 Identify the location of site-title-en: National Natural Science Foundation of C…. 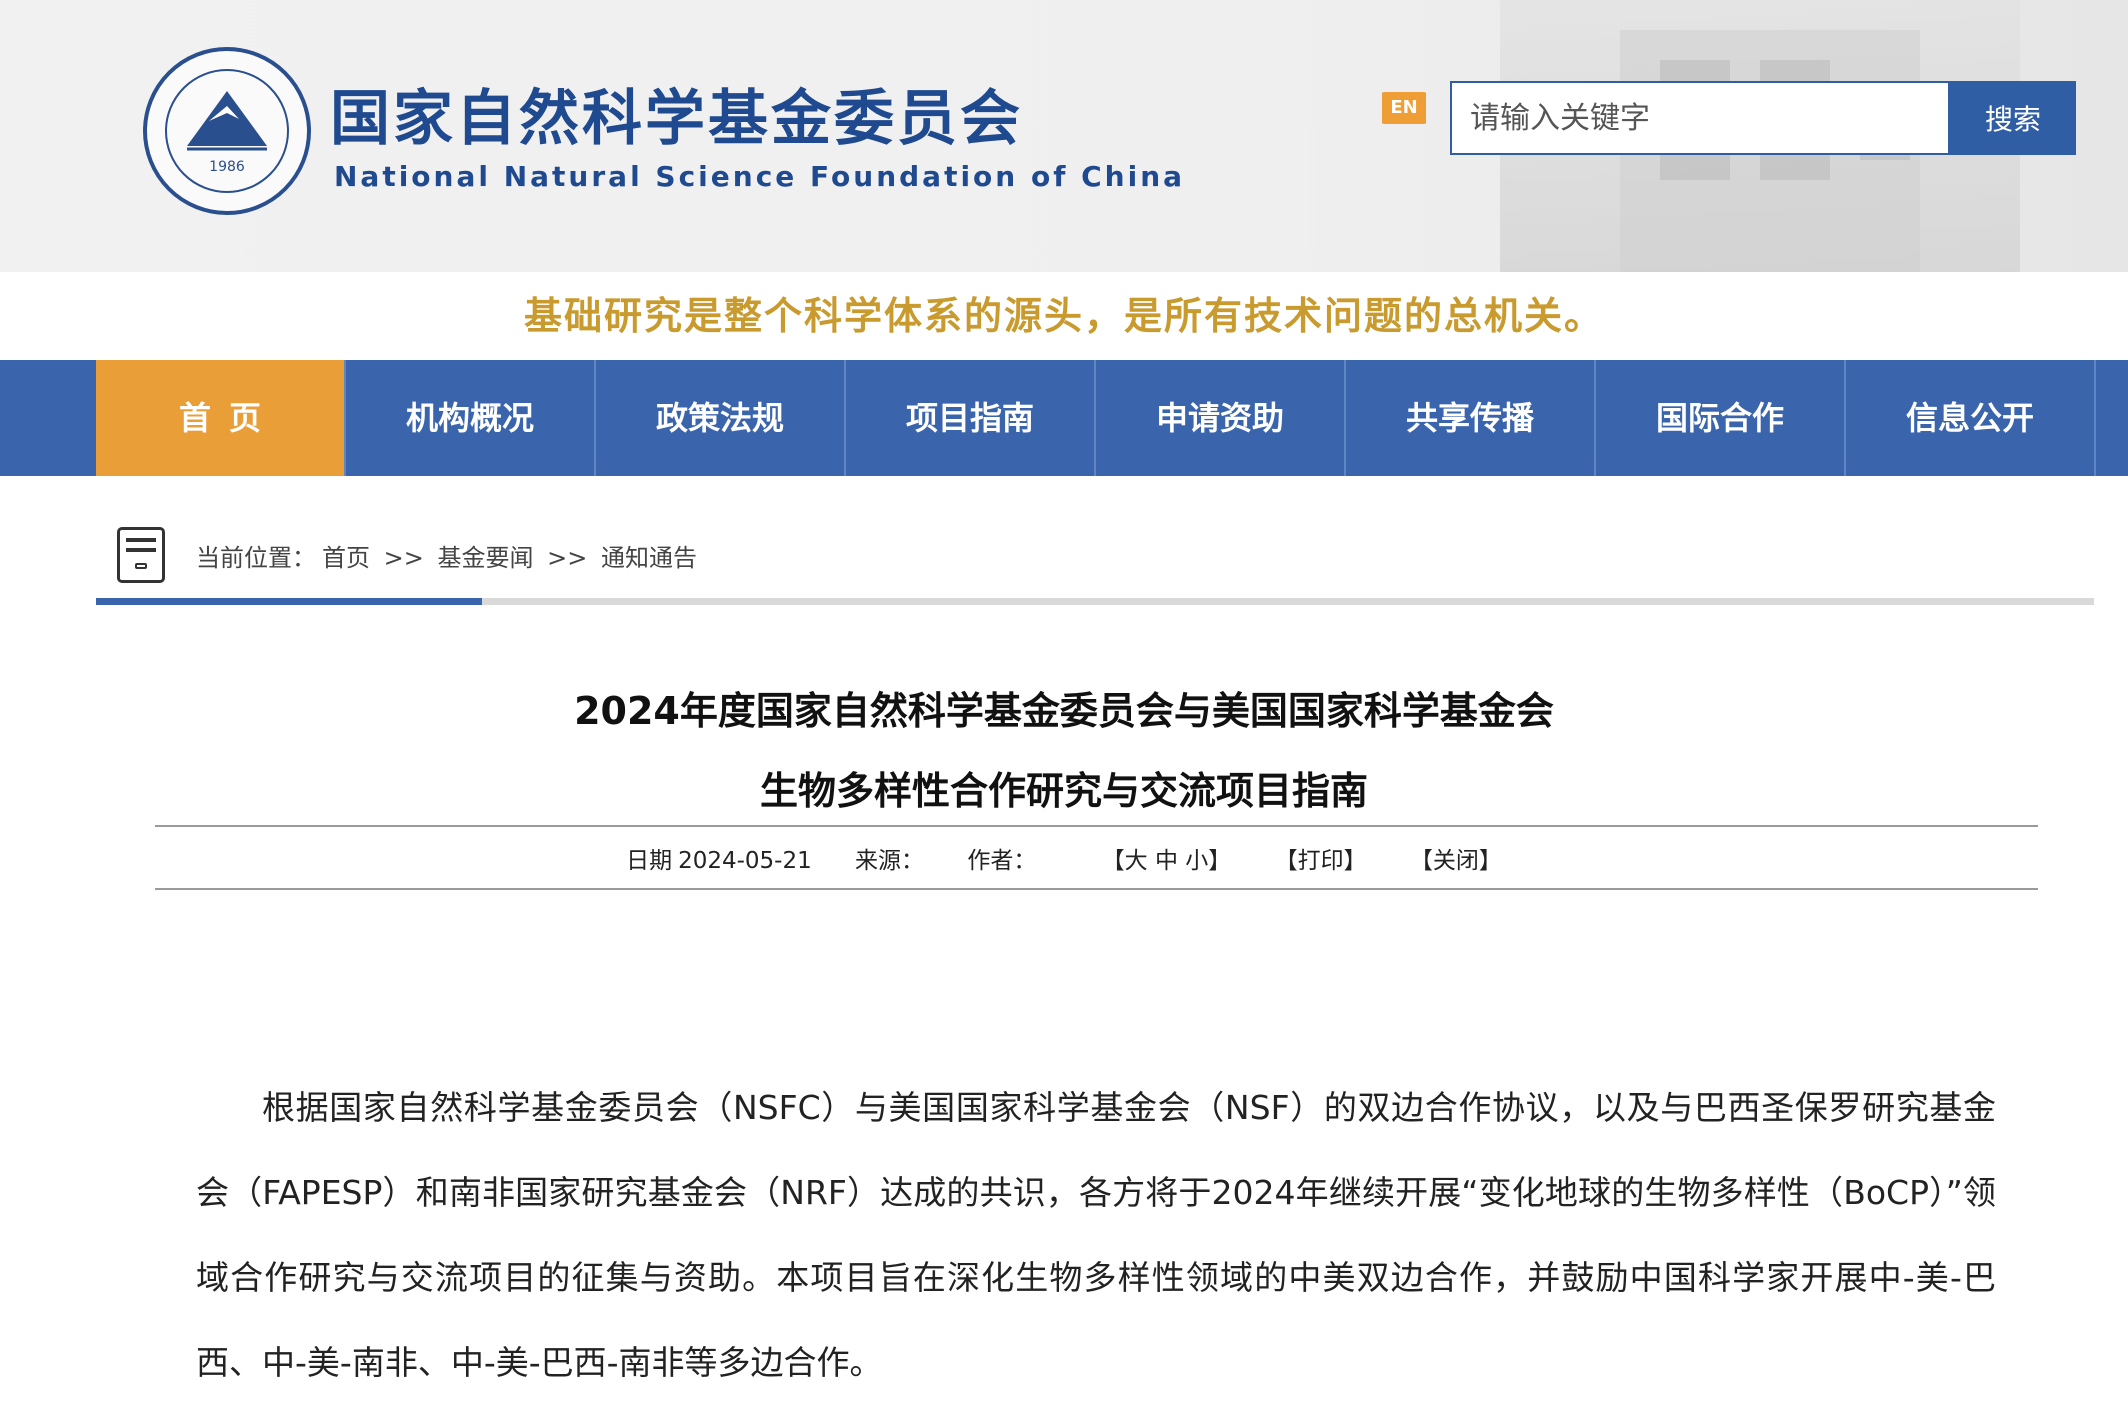
(760, 176).